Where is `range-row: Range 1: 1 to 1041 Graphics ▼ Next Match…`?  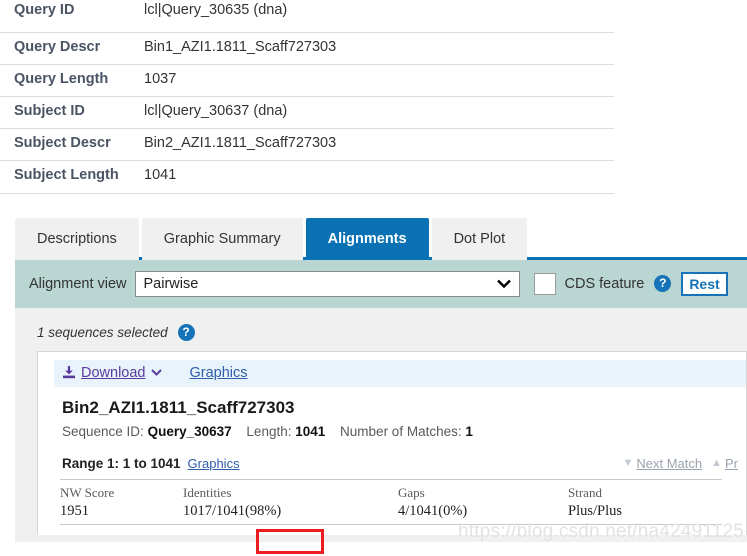 range-row: Range 1: 1 to 1041 Graphics ▼ Next Match… is located at coordinates (404, 463).